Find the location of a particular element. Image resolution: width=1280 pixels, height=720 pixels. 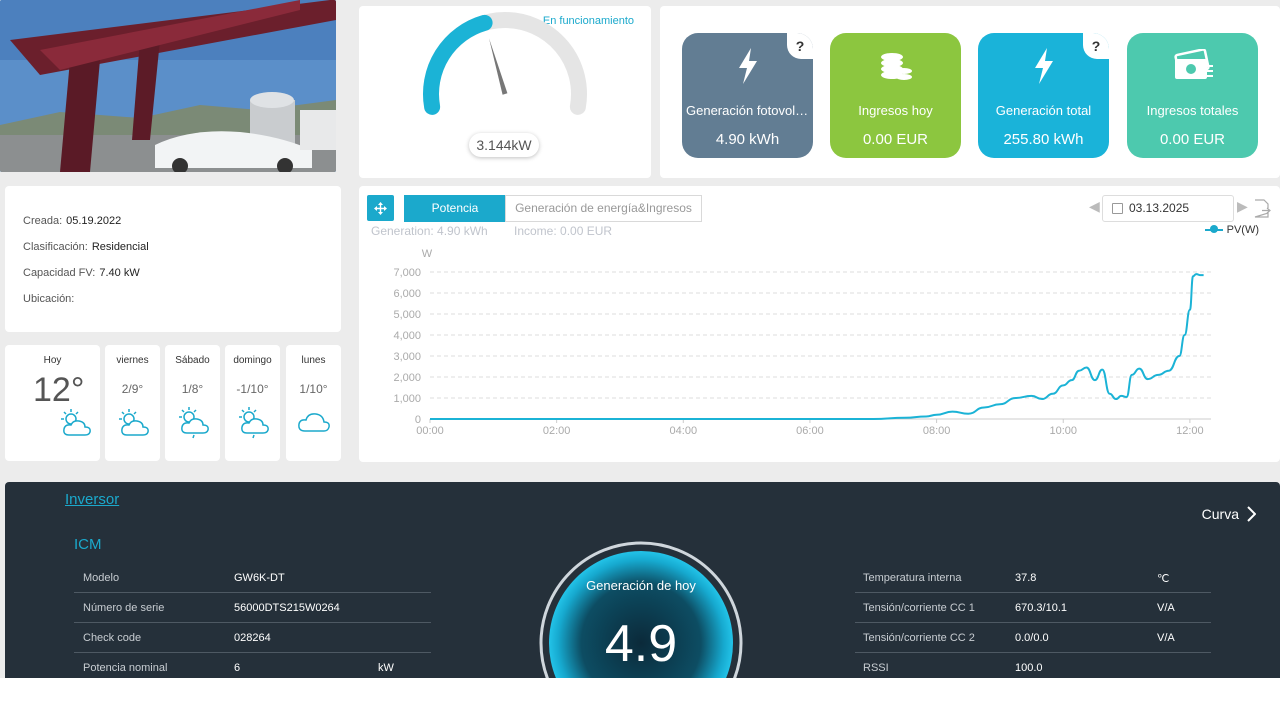

weather-forecast-day: Sábado 1/8° is located at coordinates (192, 403).